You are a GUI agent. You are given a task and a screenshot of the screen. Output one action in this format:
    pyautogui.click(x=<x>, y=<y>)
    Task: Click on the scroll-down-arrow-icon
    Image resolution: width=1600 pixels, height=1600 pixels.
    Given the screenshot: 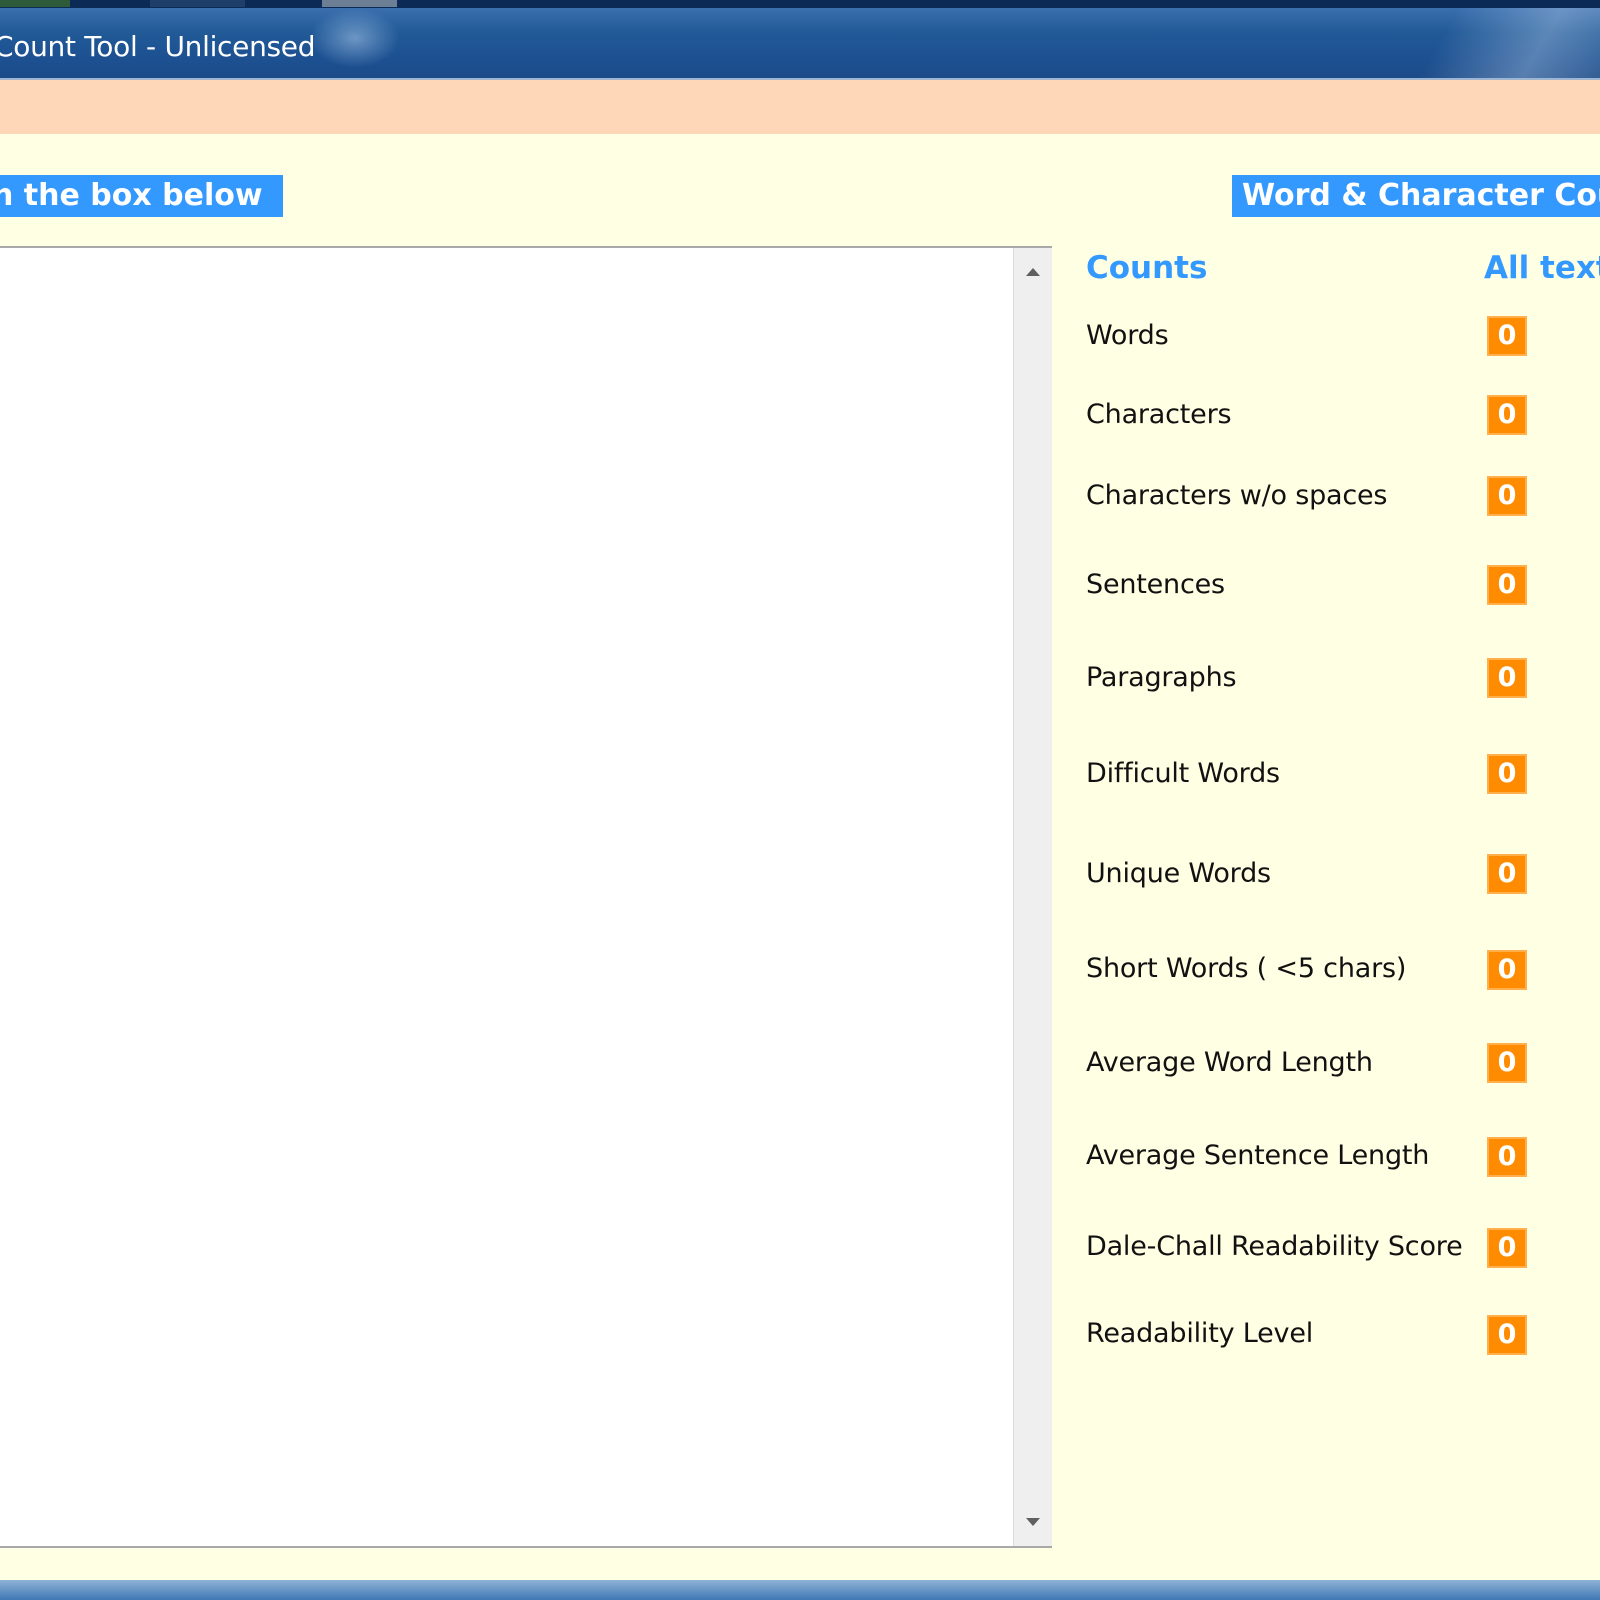 What is the action you would take?
    pyautogui.click(x=1033, y=1522)
    